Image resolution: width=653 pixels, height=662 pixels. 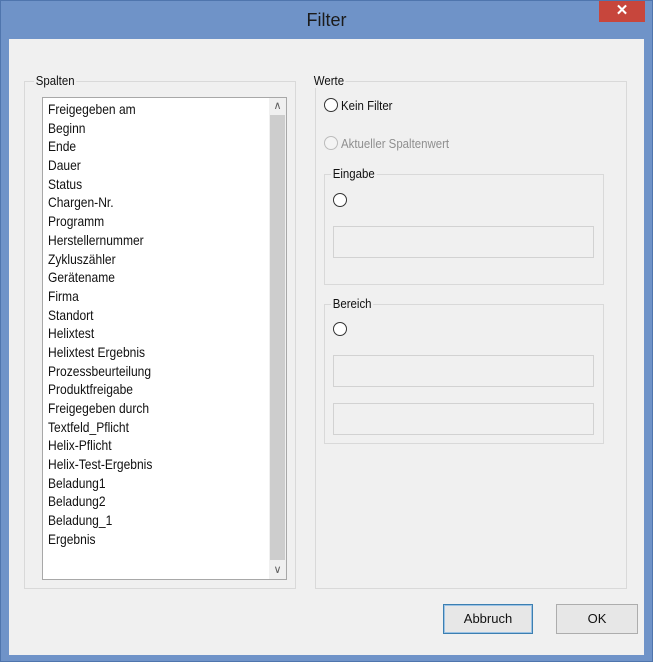 I want to click on window-title: Filter, so click(x=326, y=20).